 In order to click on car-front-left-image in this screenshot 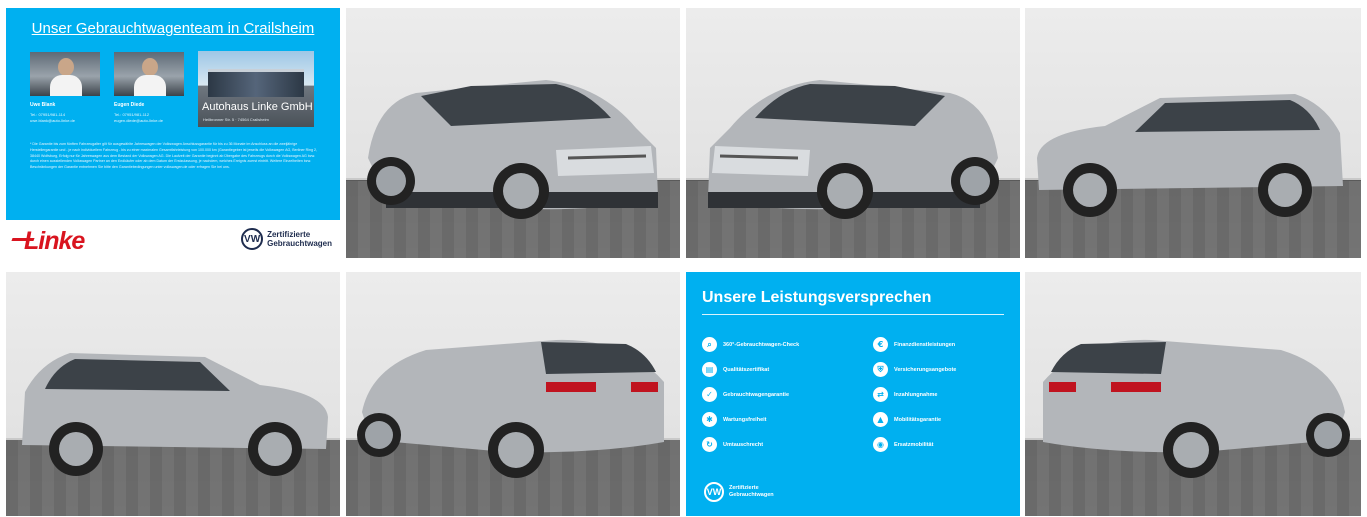, I will do `click(512, 149)`.